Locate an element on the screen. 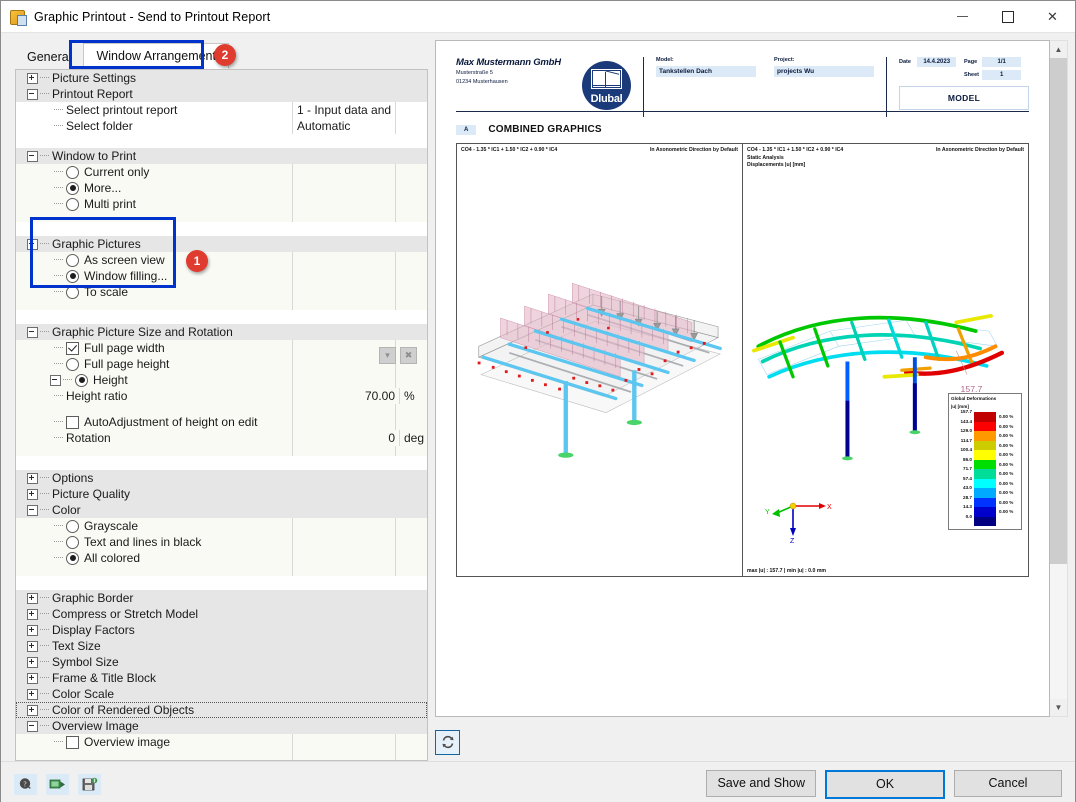 The image size is (1076, 802). tree-item-row: All colored is located at coordinates (221, 558).